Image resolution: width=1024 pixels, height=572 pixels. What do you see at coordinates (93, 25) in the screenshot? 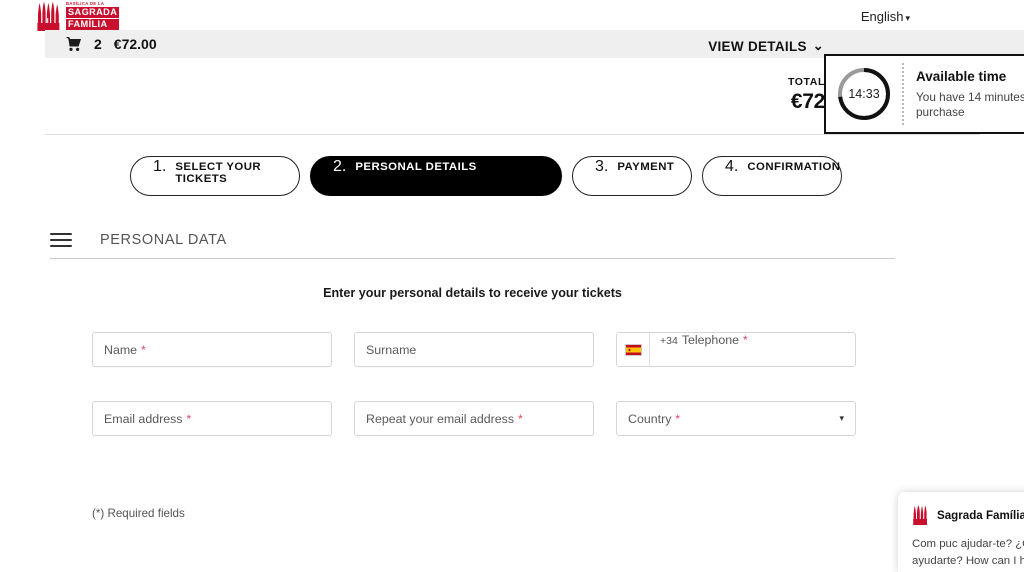
I see `logo-line-3: FAMÍLIA` at bounding box center [93, 25].